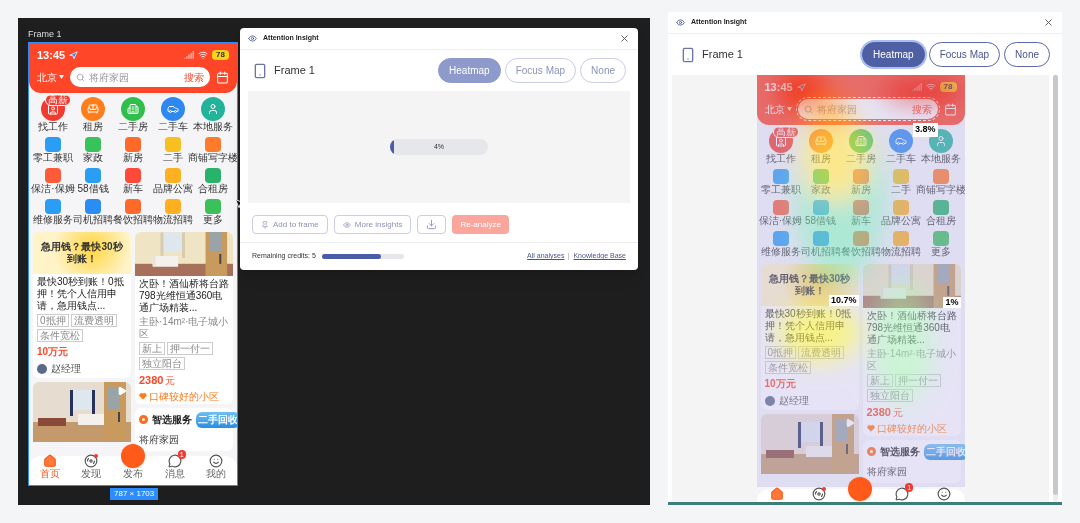 The width and height of the screenshot is (1080, 523). I want to click on pin-icon, so click(265, 224).